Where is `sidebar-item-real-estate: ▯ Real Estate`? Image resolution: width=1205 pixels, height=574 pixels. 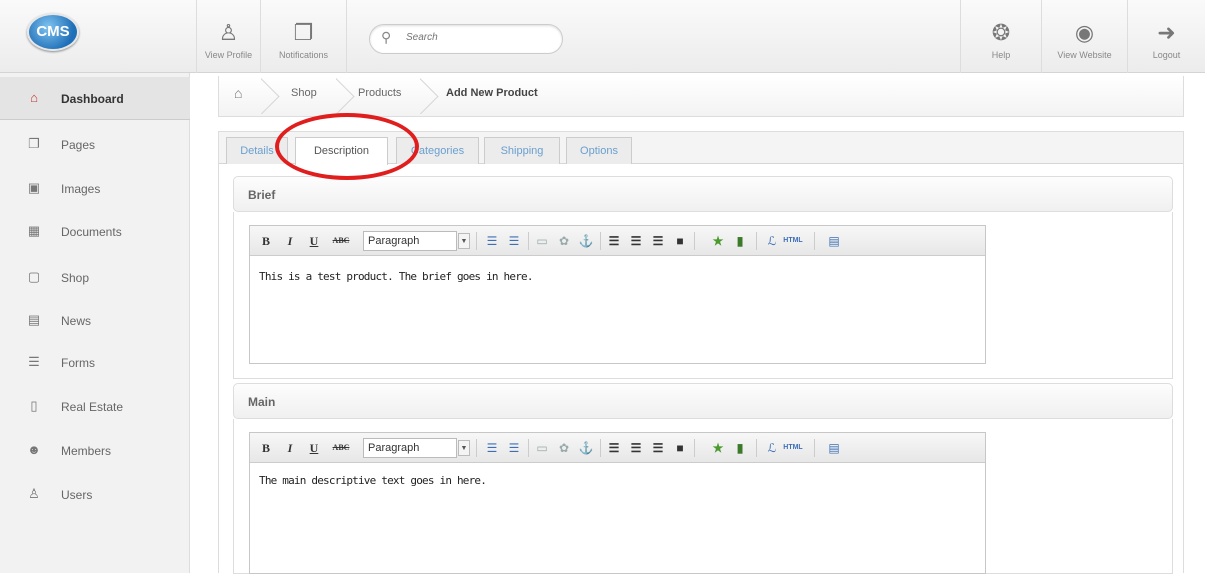
sidebar-item-real-estate: ▯ Real Estate is located at coordinates (95, 406).